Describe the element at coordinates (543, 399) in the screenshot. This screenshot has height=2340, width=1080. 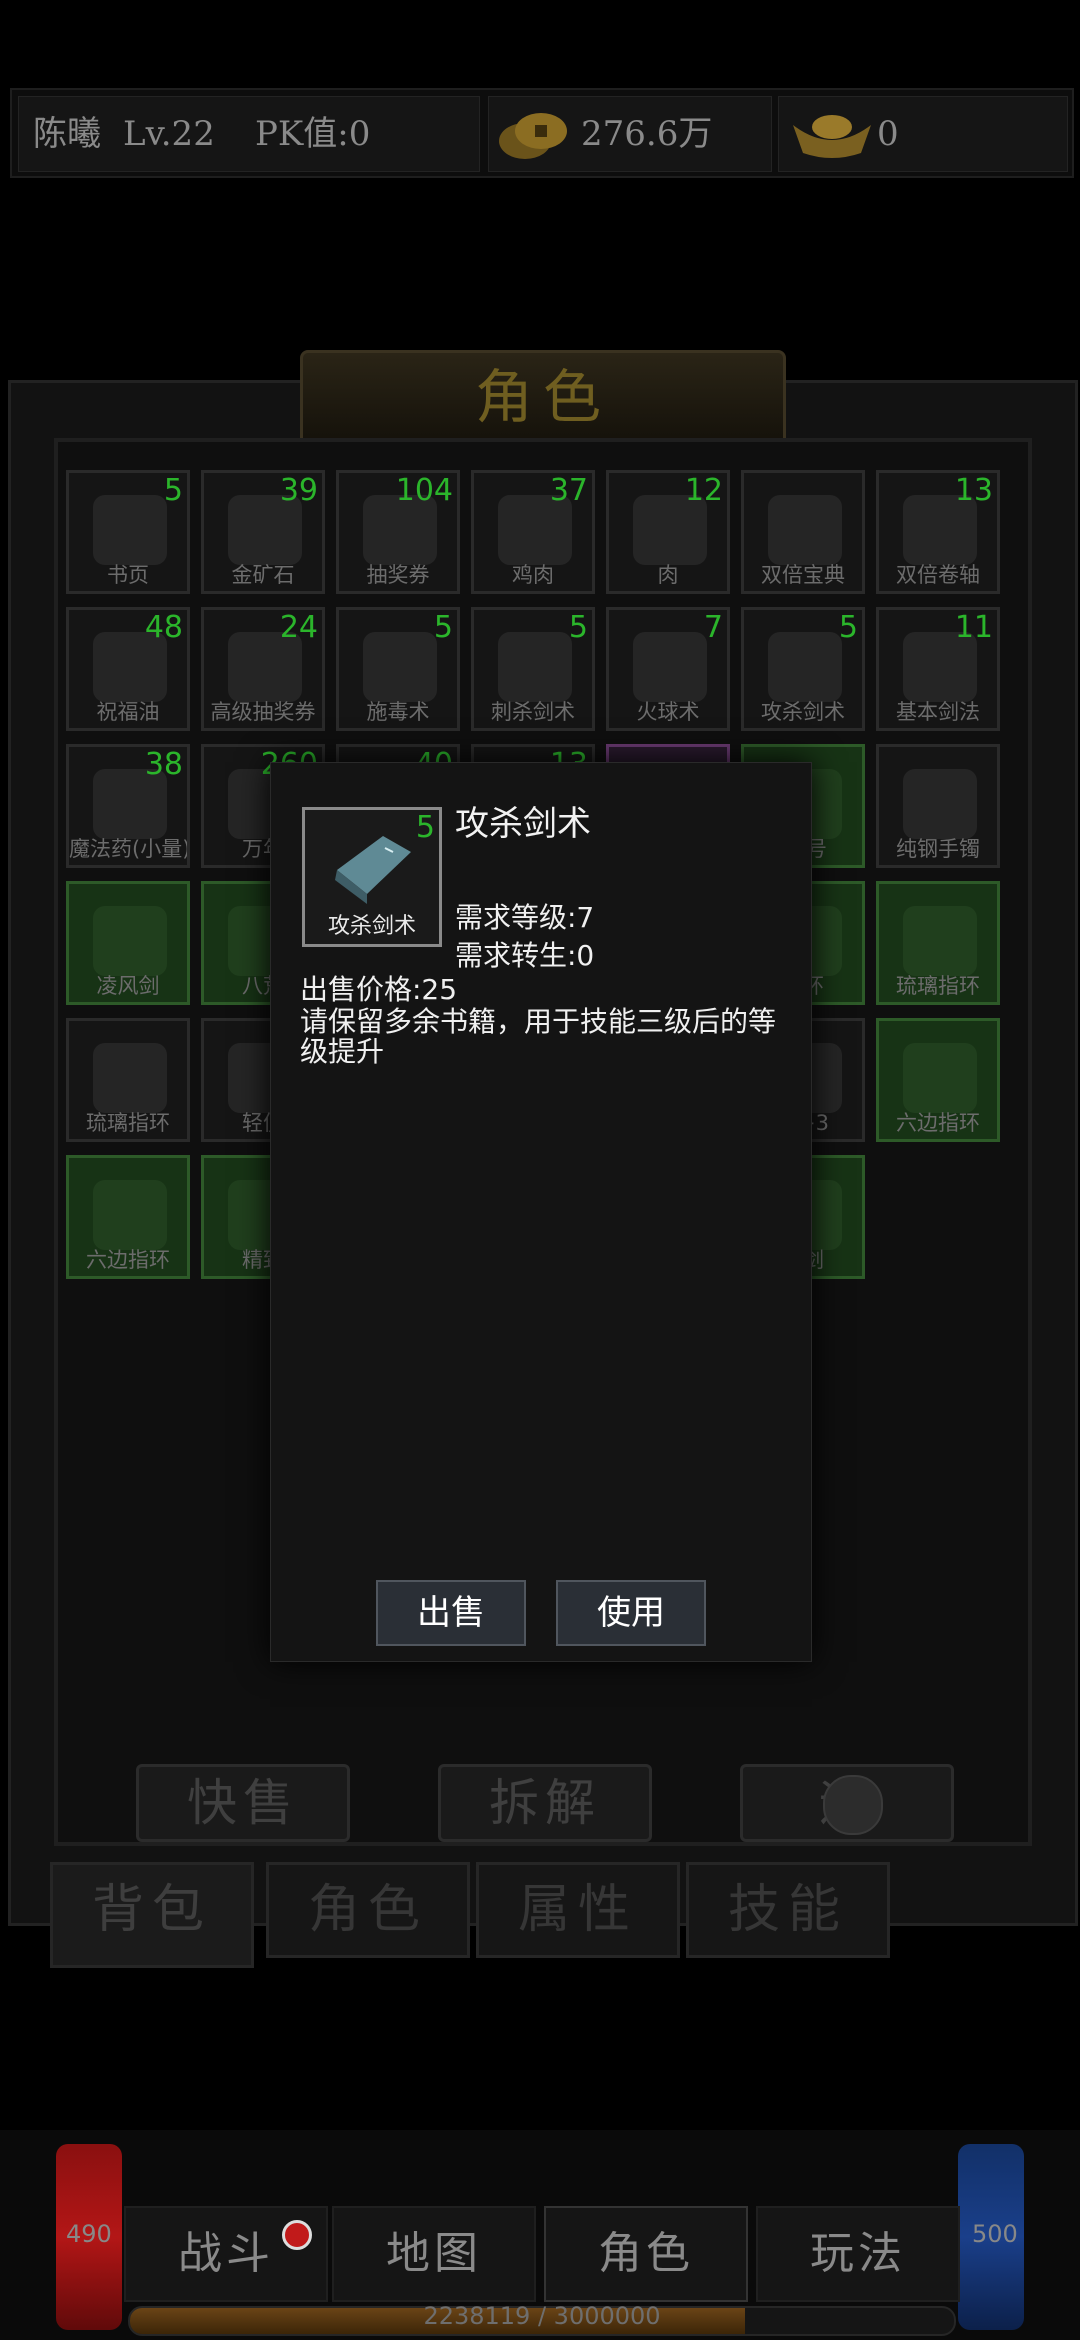
I see `panel-title-plate: 角色` at that location.